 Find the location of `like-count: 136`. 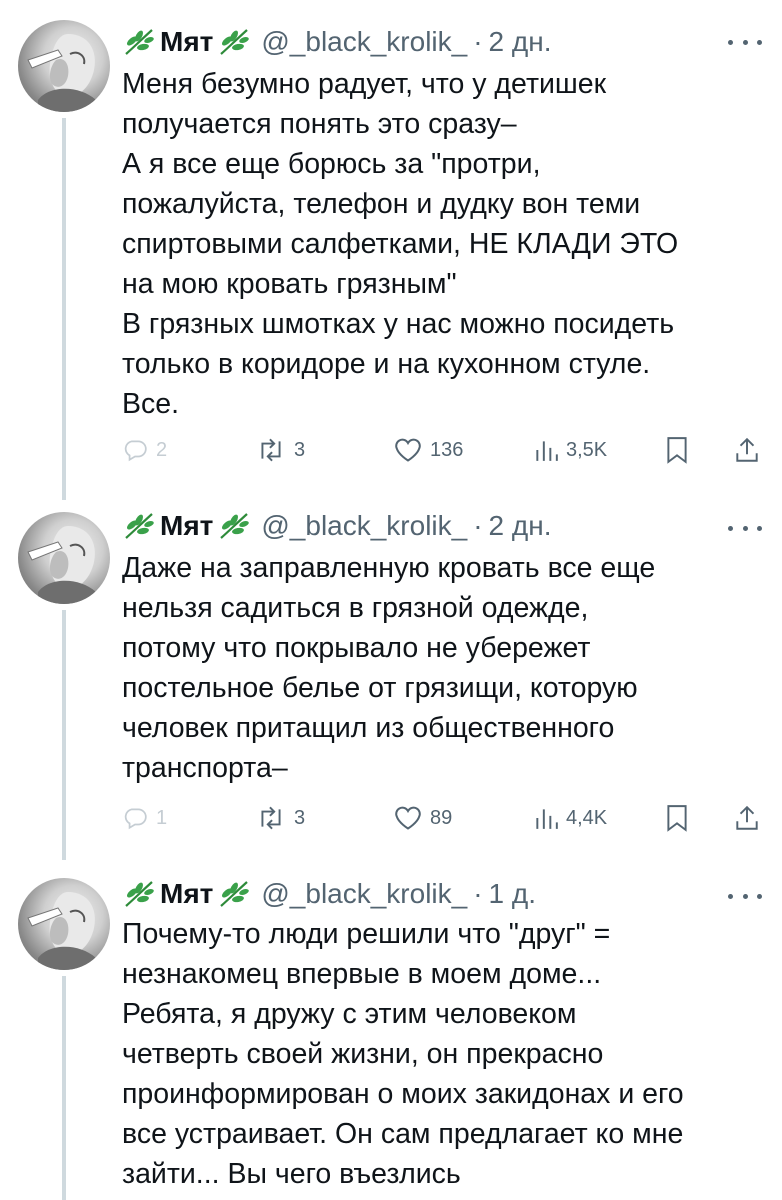

like-count: 136 is located at coordinates (447, 449).